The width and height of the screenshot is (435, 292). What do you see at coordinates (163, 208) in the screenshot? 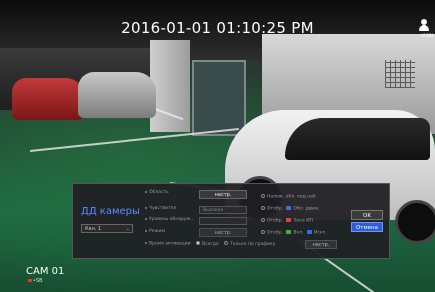
I see `sensitivity-label: Чувствител` at bounding box center [163, 208].